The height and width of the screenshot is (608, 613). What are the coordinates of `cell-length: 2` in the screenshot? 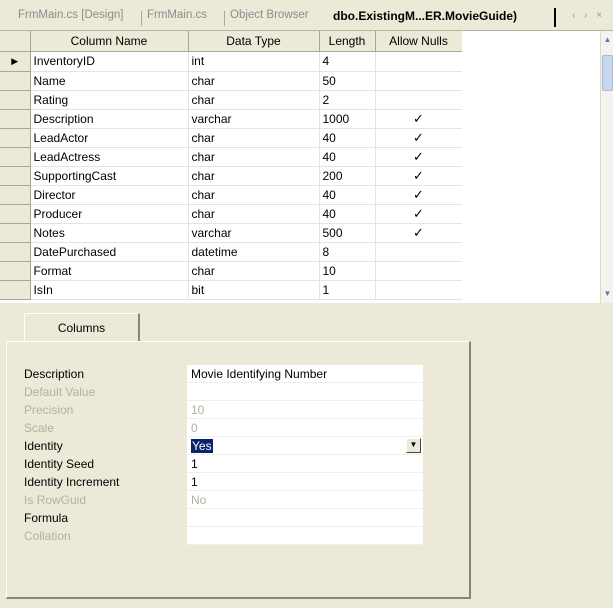 It's located at (347, 100).